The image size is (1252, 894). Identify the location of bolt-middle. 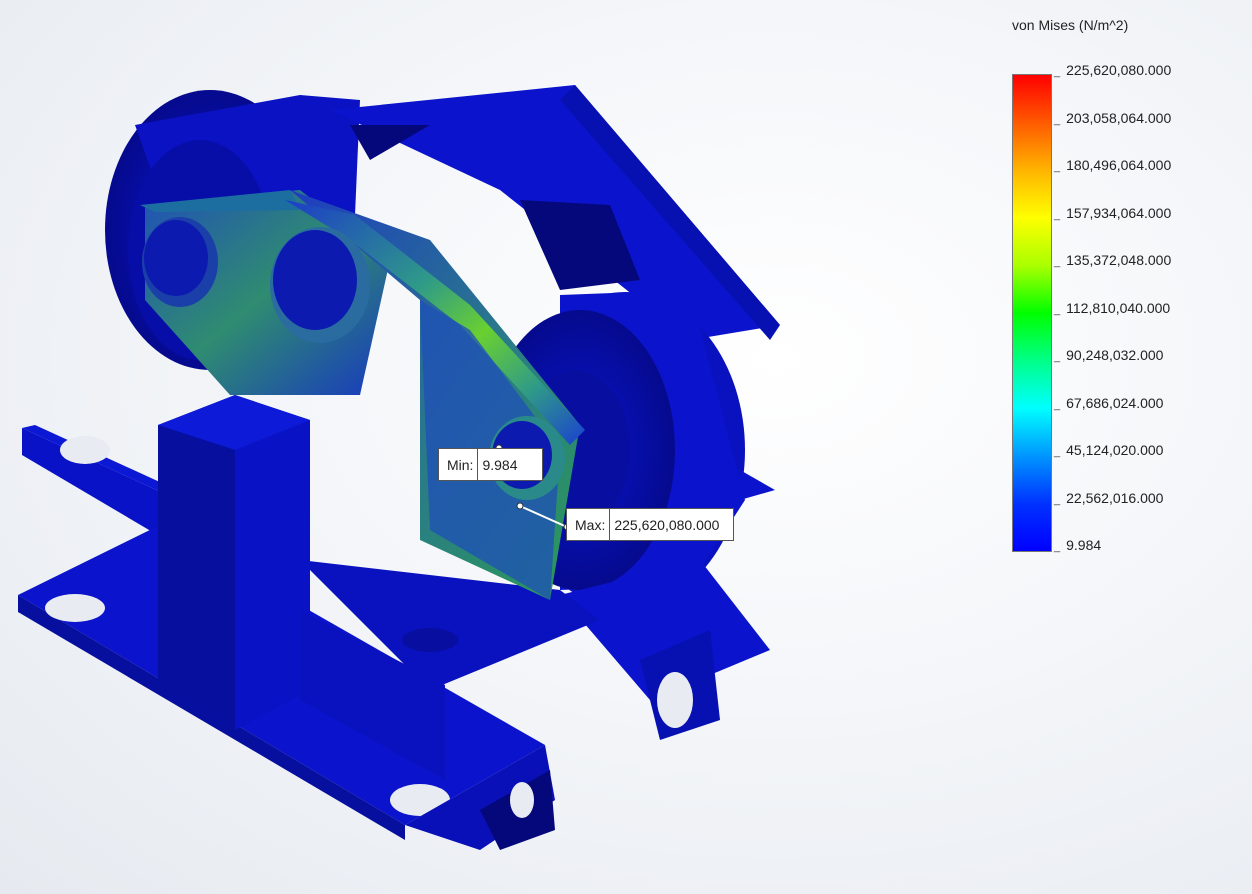
(320, 285).